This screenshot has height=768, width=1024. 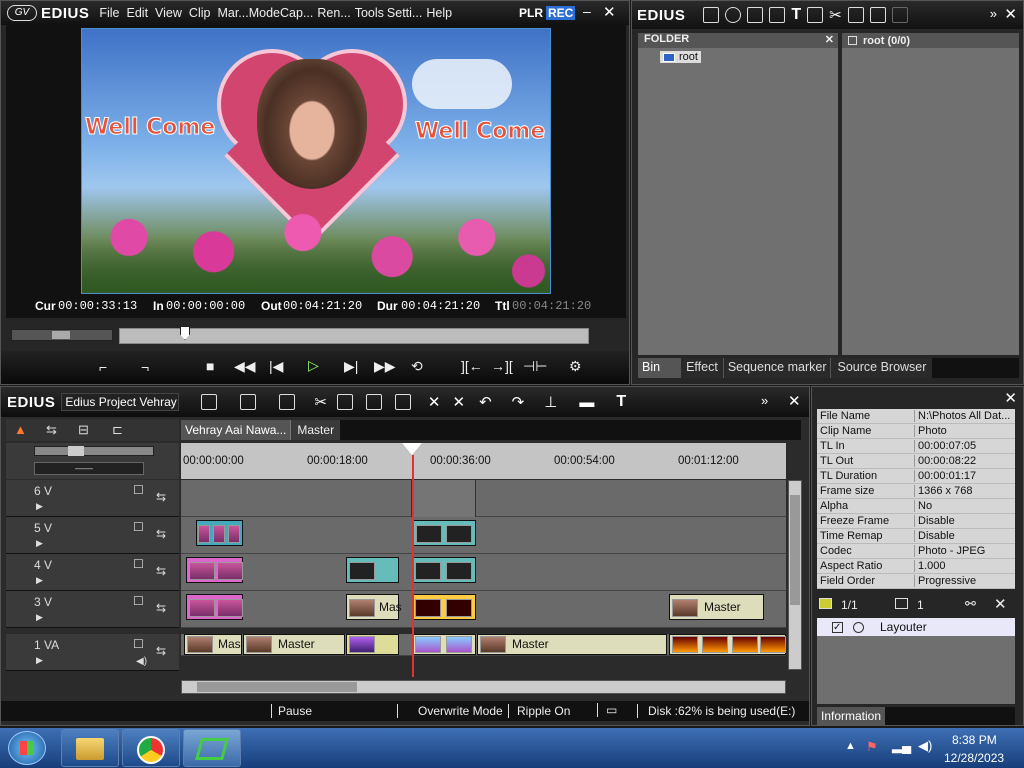 I want to click on paste-icon, so click(x=877, y=15).